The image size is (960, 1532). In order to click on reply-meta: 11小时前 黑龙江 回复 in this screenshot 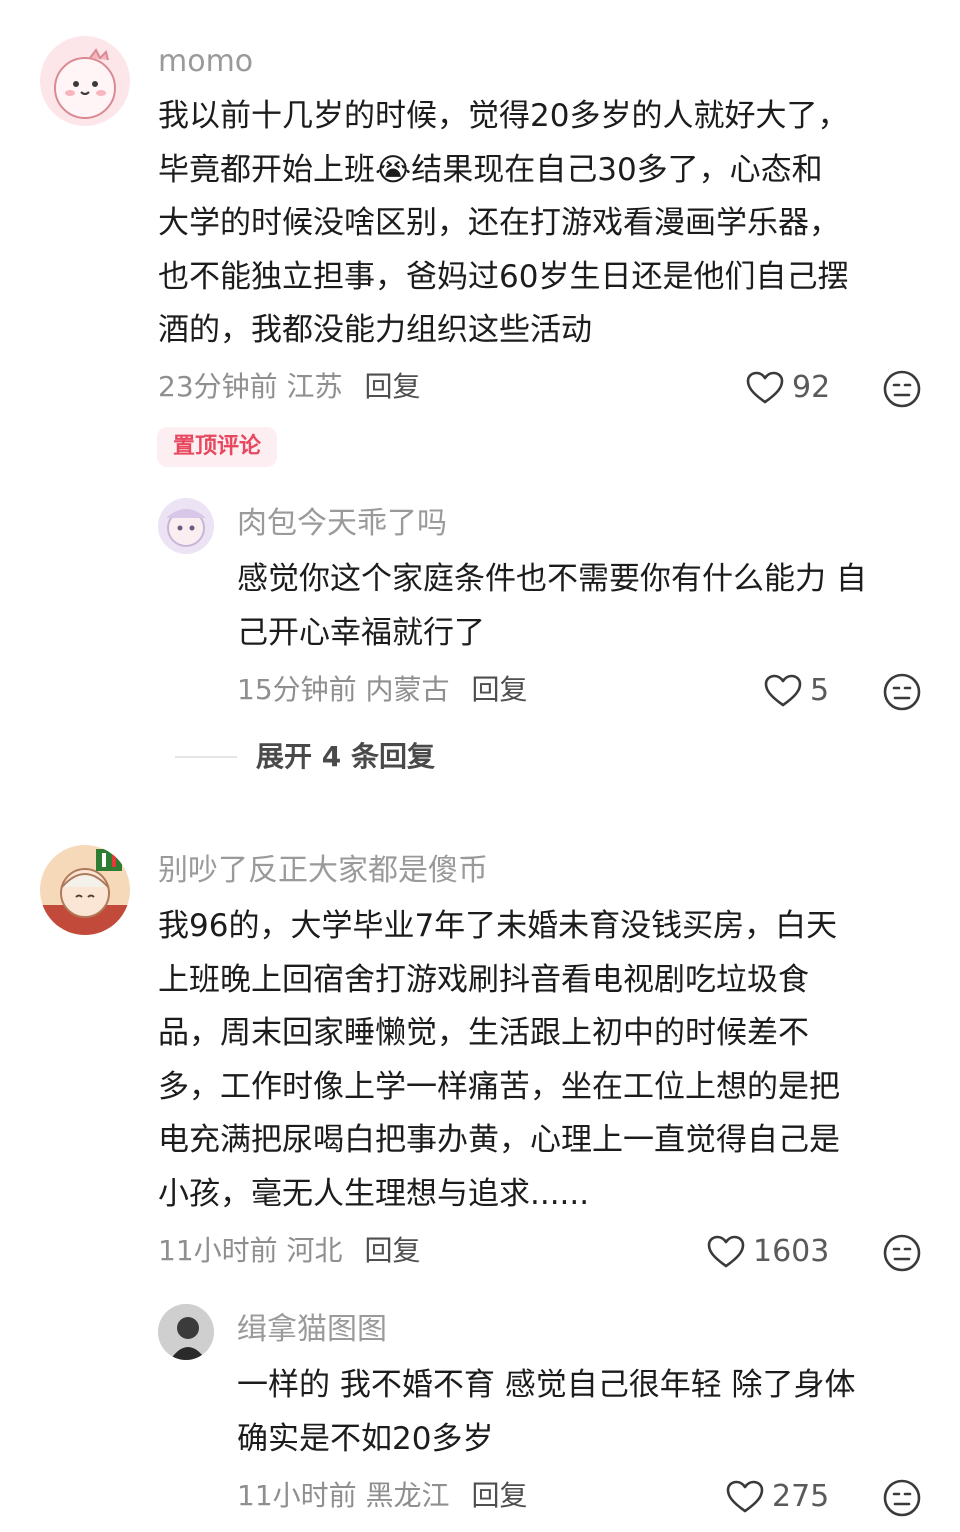, I will do `click(382, 1496)`.